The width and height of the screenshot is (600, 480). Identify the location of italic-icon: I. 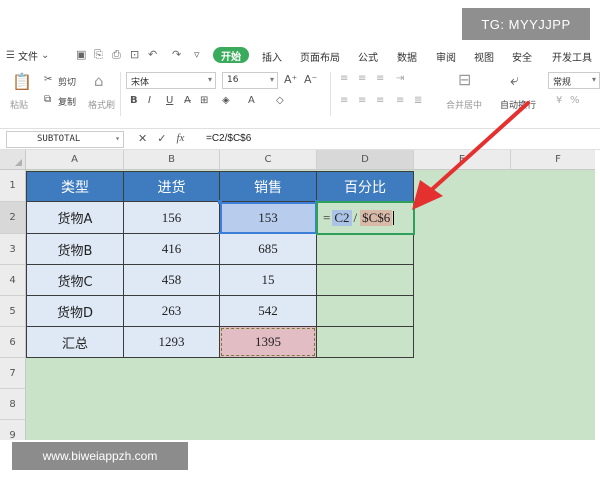
(149, 101).